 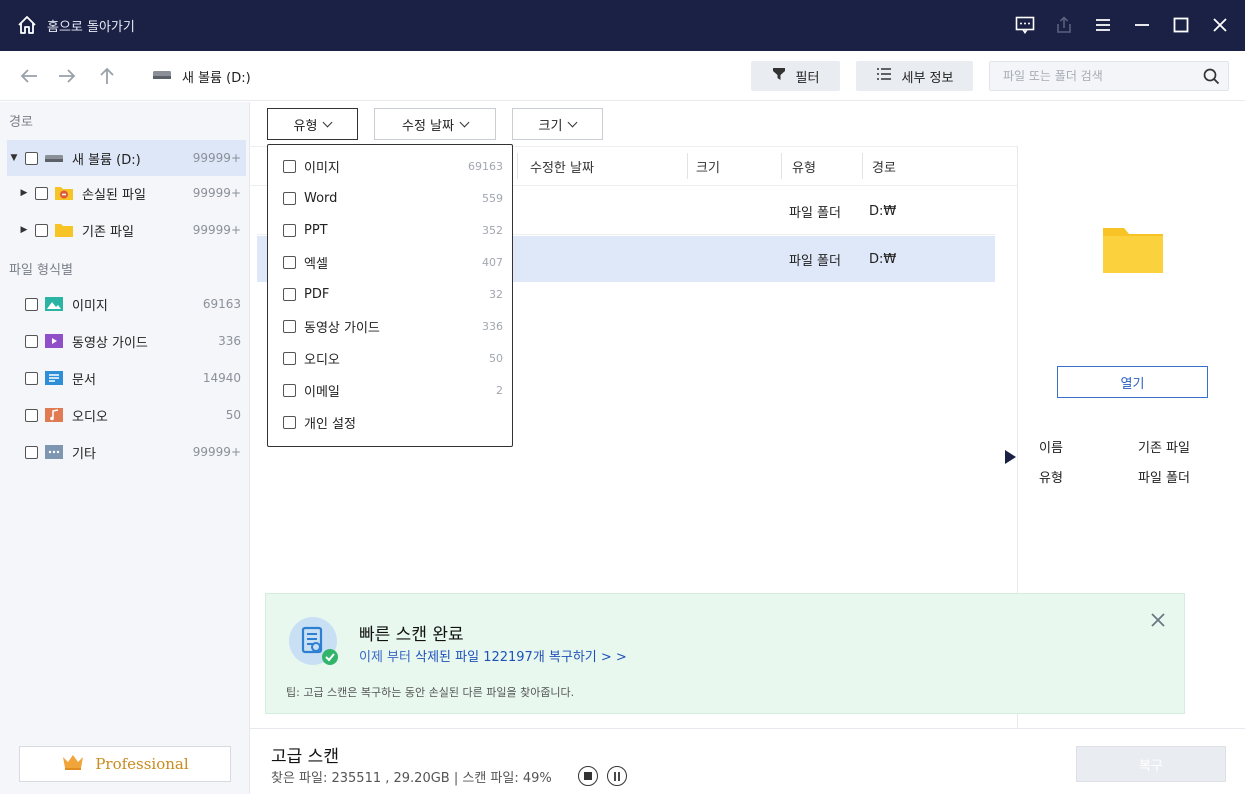 I want to click on meta-name-value: 기존 파일, so click(x=1164, y=448).